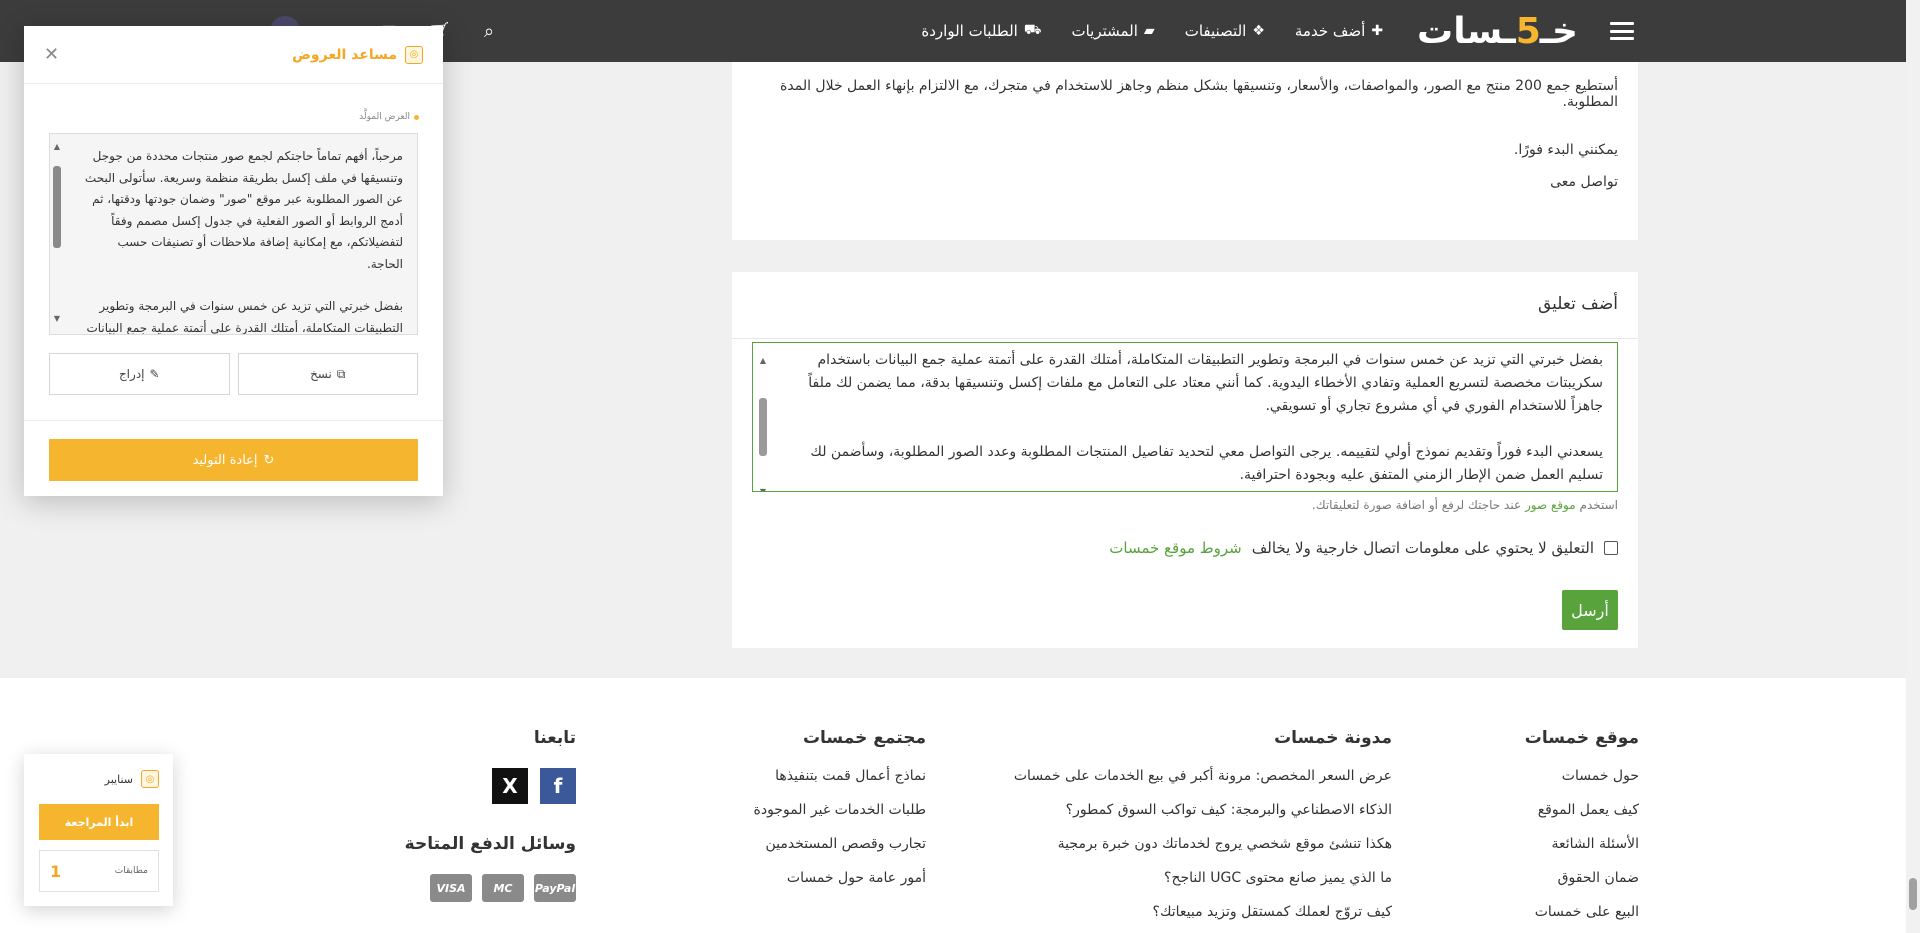  What do you see at coordinates (1622, 31) in the screenshot?
I see `menu-icon` at bounding box center [1622, 31].